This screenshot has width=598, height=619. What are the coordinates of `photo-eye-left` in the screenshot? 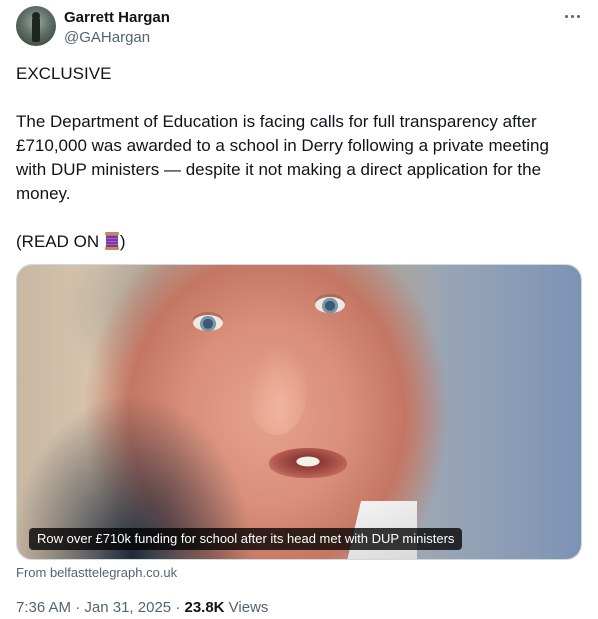 It's located at (208, 323).